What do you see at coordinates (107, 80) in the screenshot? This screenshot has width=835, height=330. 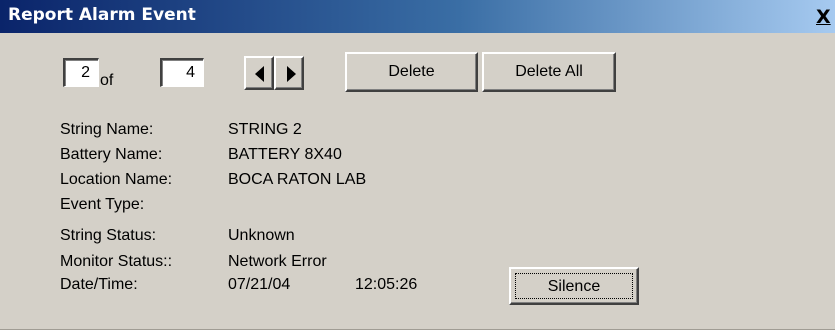 I see `of-label: of` at bounding box center [107, 80].